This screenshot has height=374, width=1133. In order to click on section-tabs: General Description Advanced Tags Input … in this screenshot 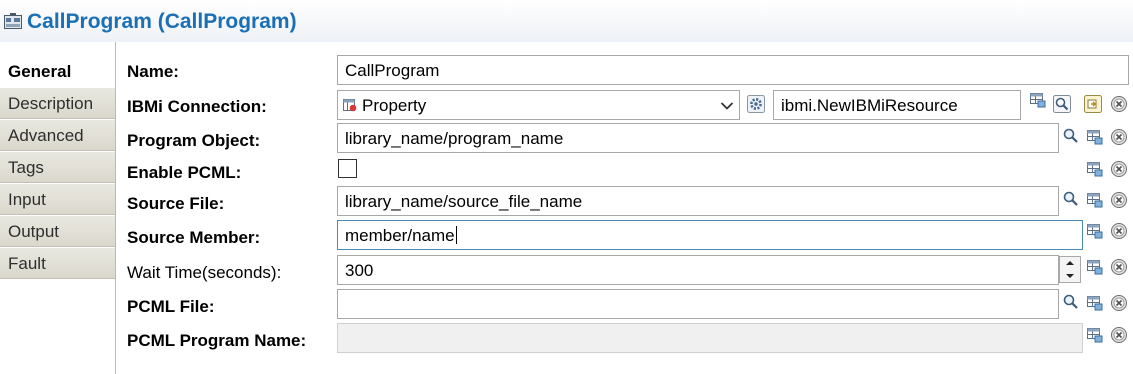, I will do `click(58, 208)`.